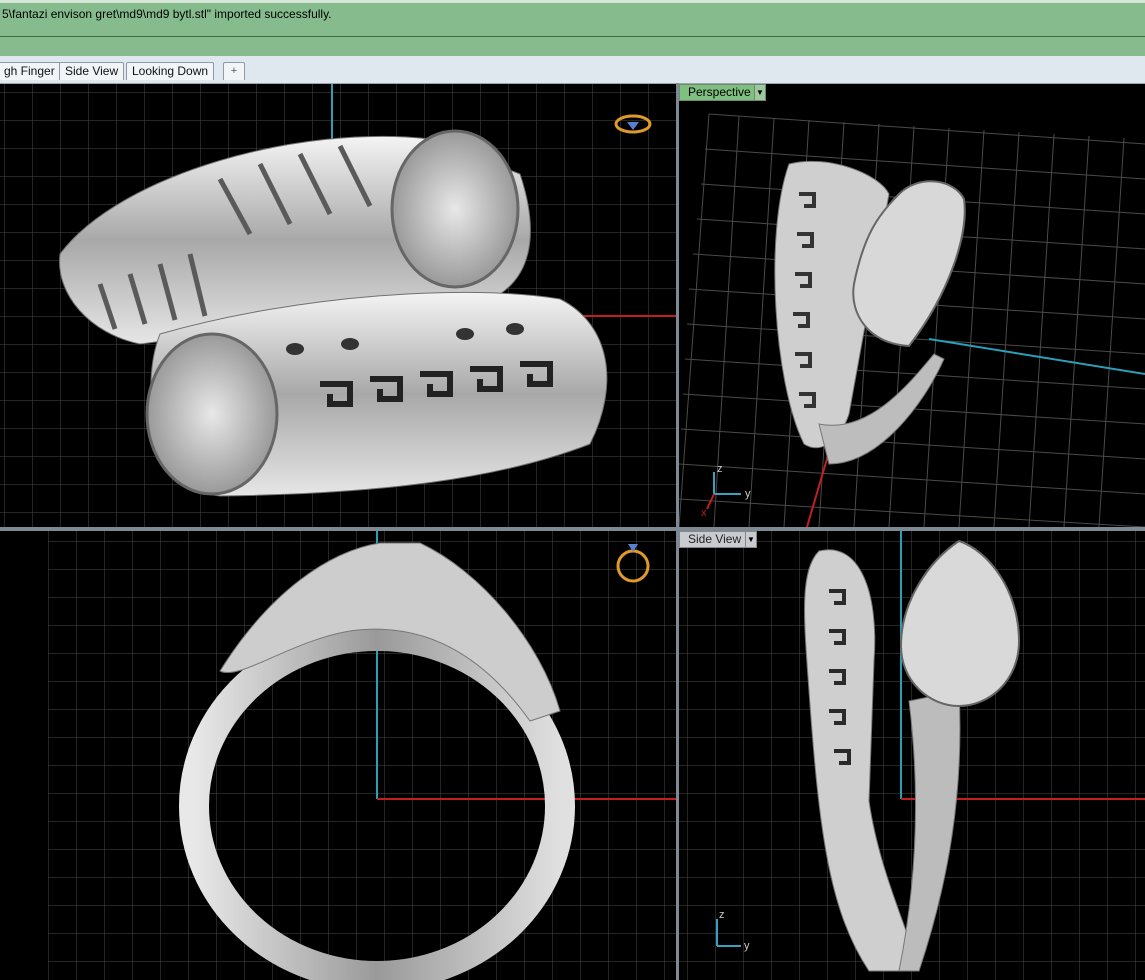 The width and height of the screenshot is (1145, 980). I want to click on axis-label-z-side: z, so click(722, 915).